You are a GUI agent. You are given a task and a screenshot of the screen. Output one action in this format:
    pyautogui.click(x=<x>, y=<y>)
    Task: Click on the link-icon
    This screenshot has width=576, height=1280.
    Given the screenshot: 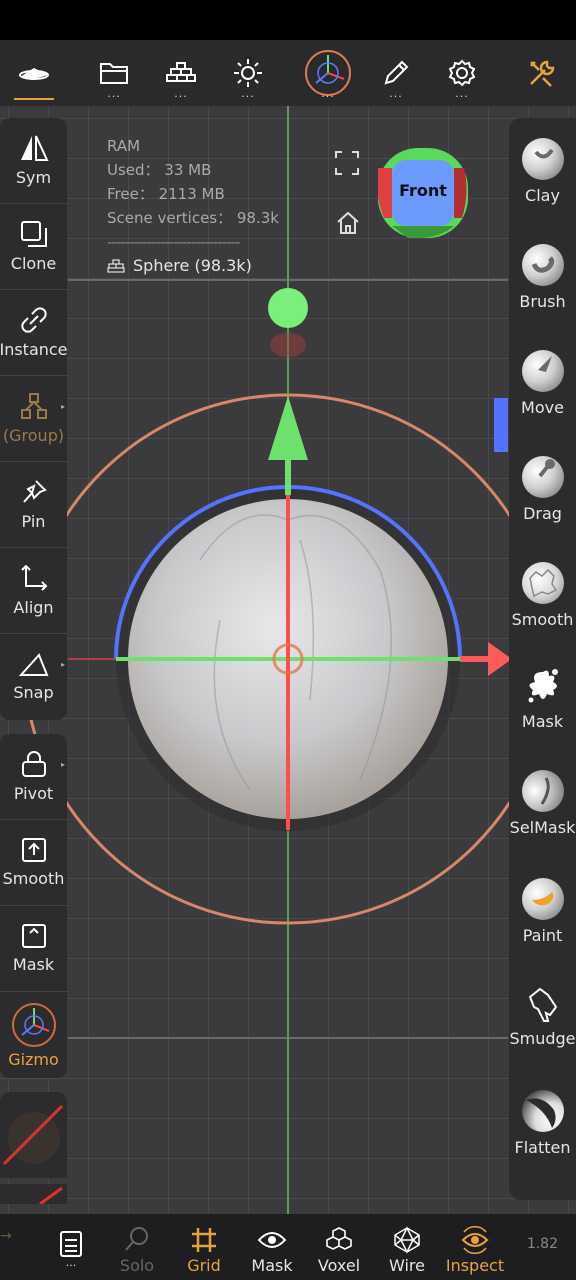 What is the action you would take?
    pyautogui.click(x=33, y=320)
    